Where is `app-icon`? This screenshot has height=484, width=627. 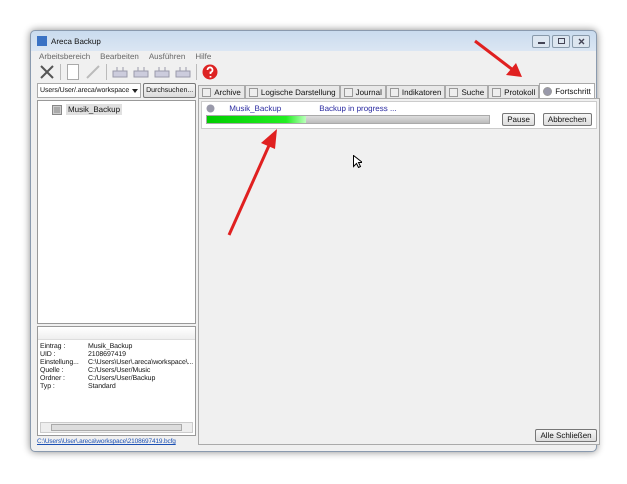 app-icon is located at coordinates (42, 41).